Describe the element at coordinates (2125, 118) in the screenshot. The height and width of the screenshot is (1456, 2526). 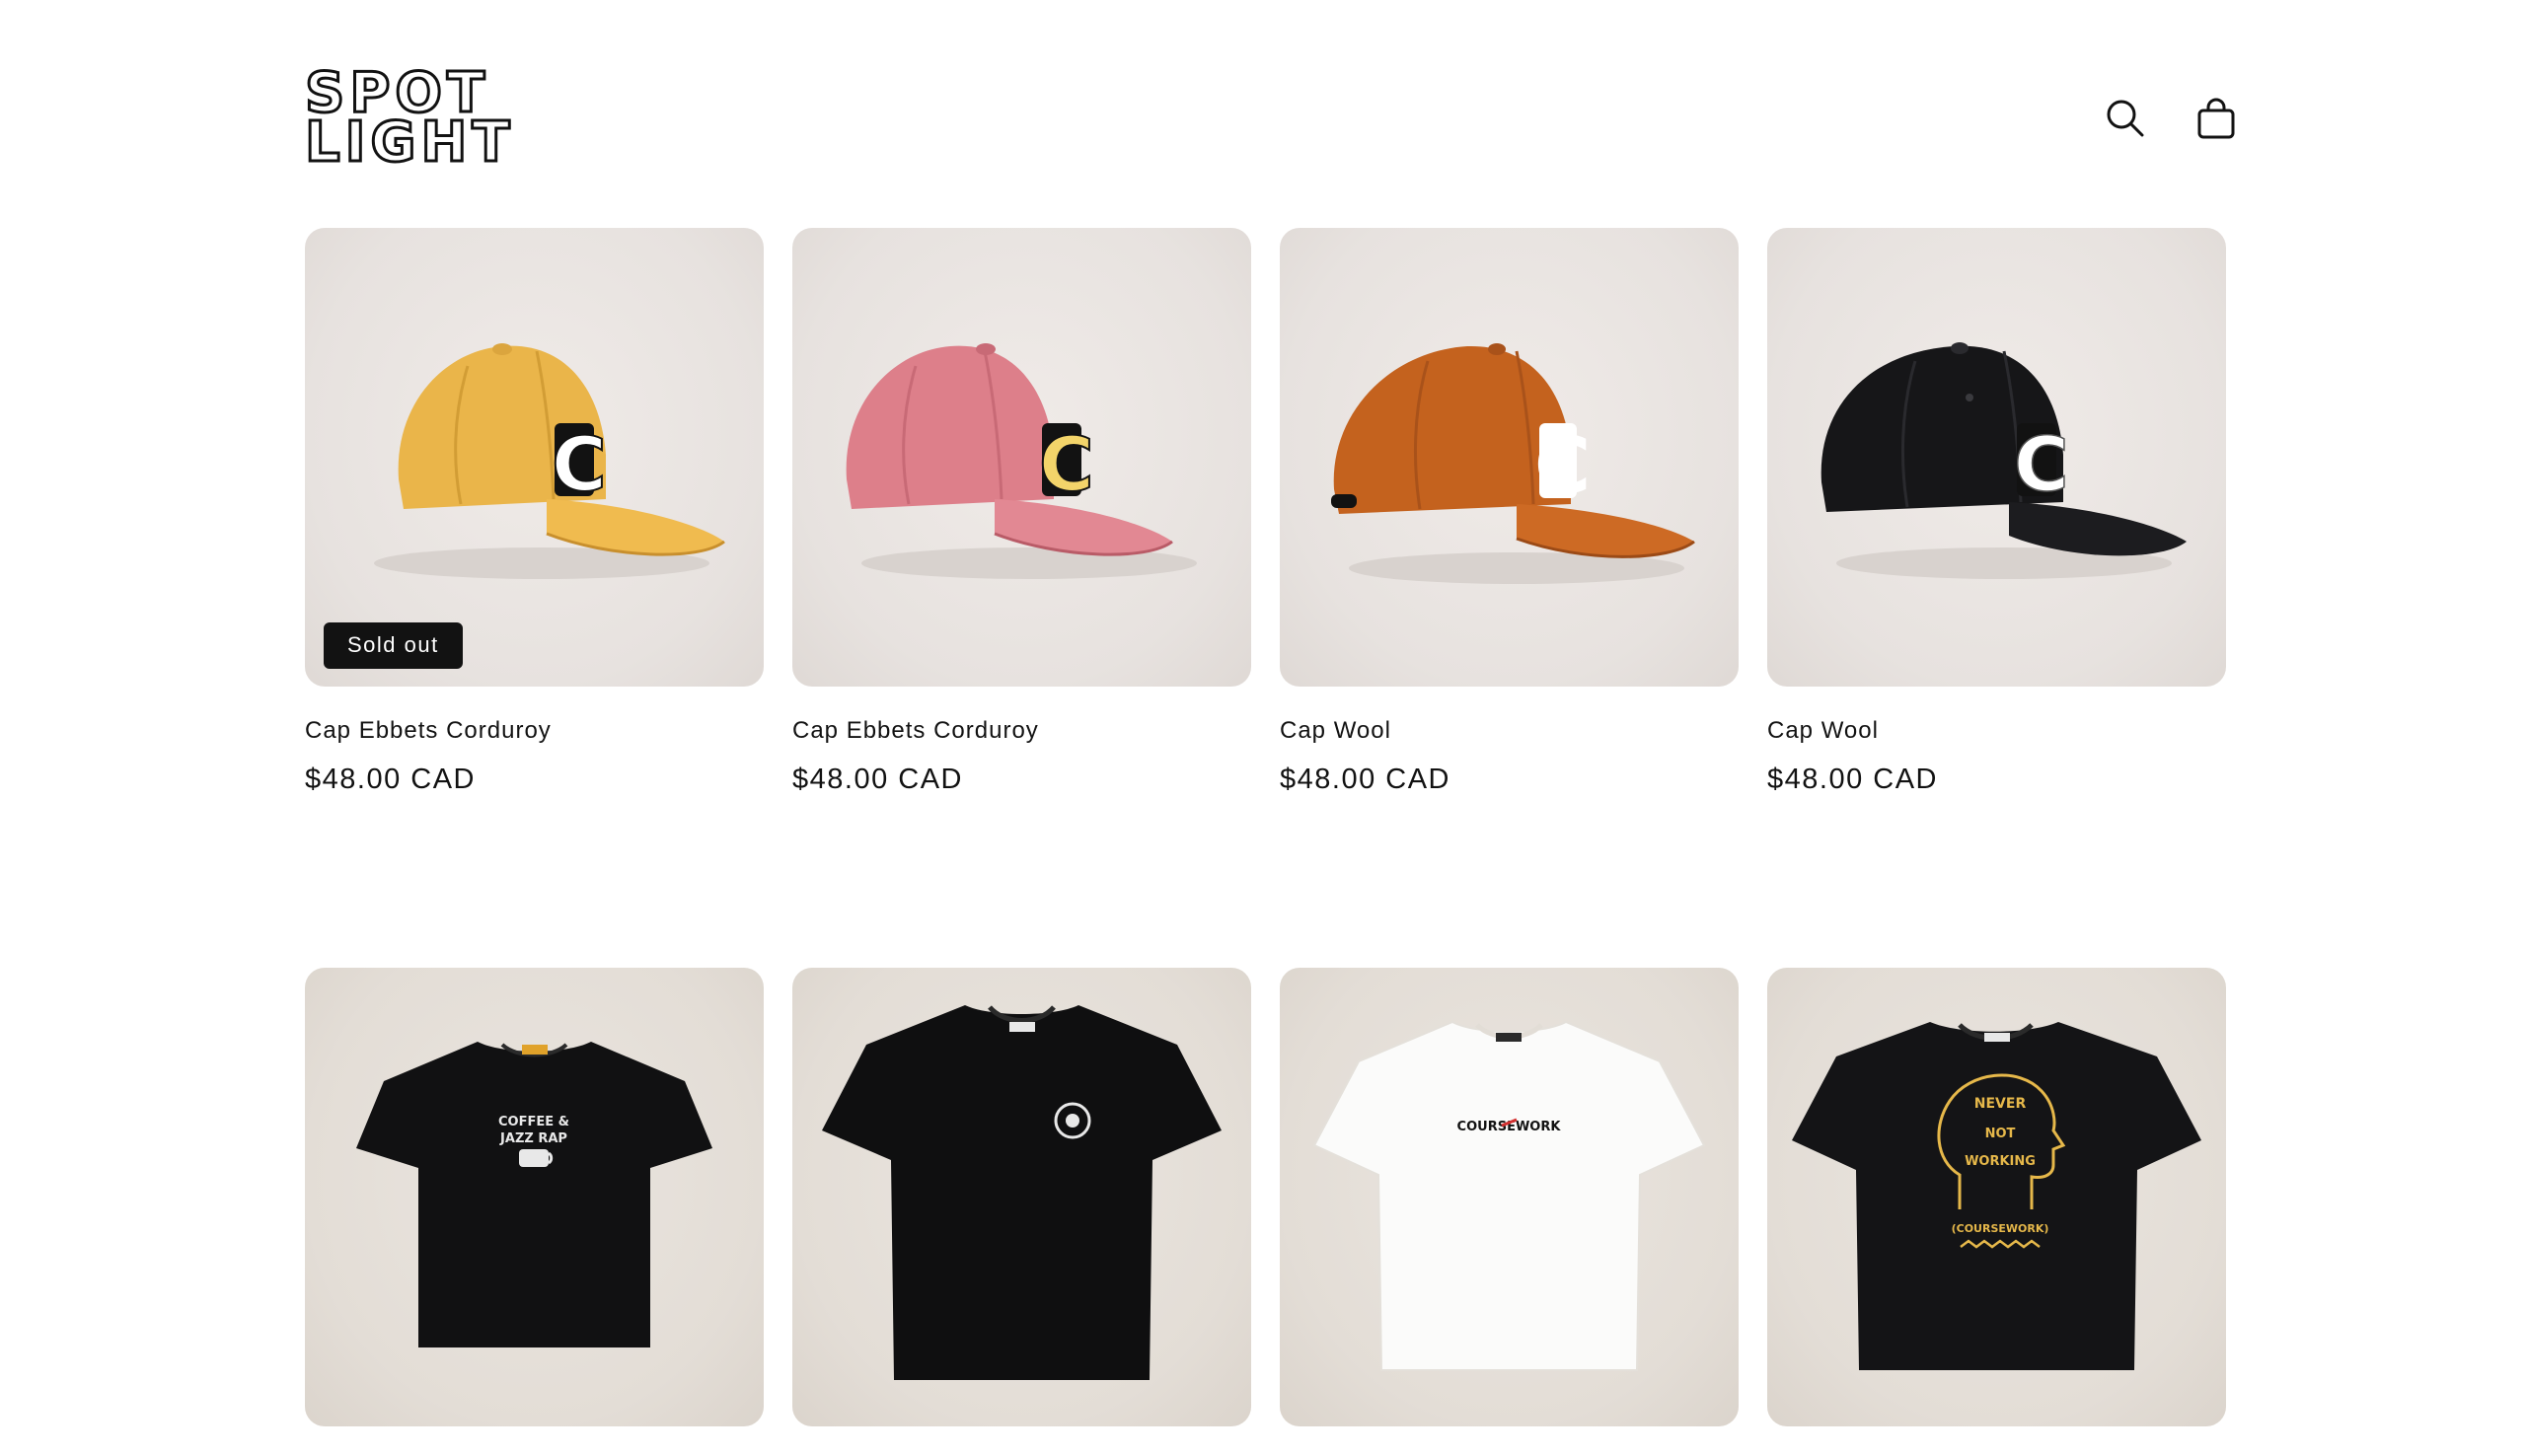
I see `search-icon` at that location.